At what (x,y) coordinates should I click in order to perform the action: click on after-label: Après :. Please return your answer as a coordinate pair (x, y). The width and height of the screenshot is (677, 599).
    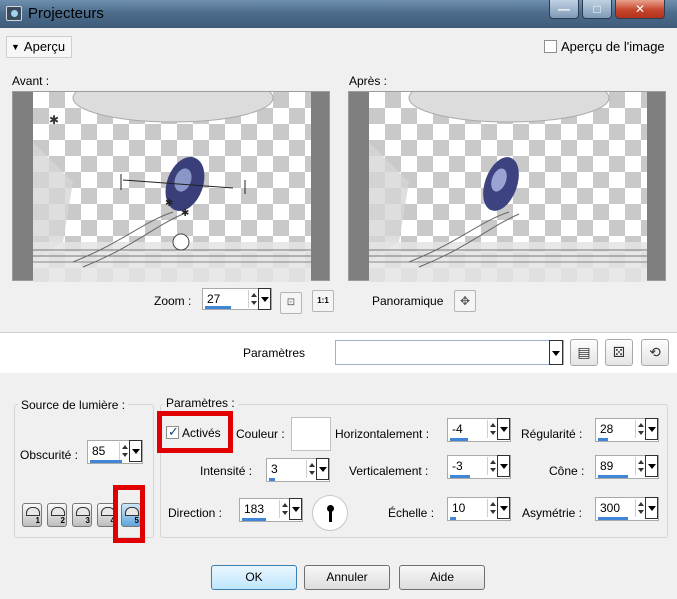
    Looking at the image, I should click on (368, 81).